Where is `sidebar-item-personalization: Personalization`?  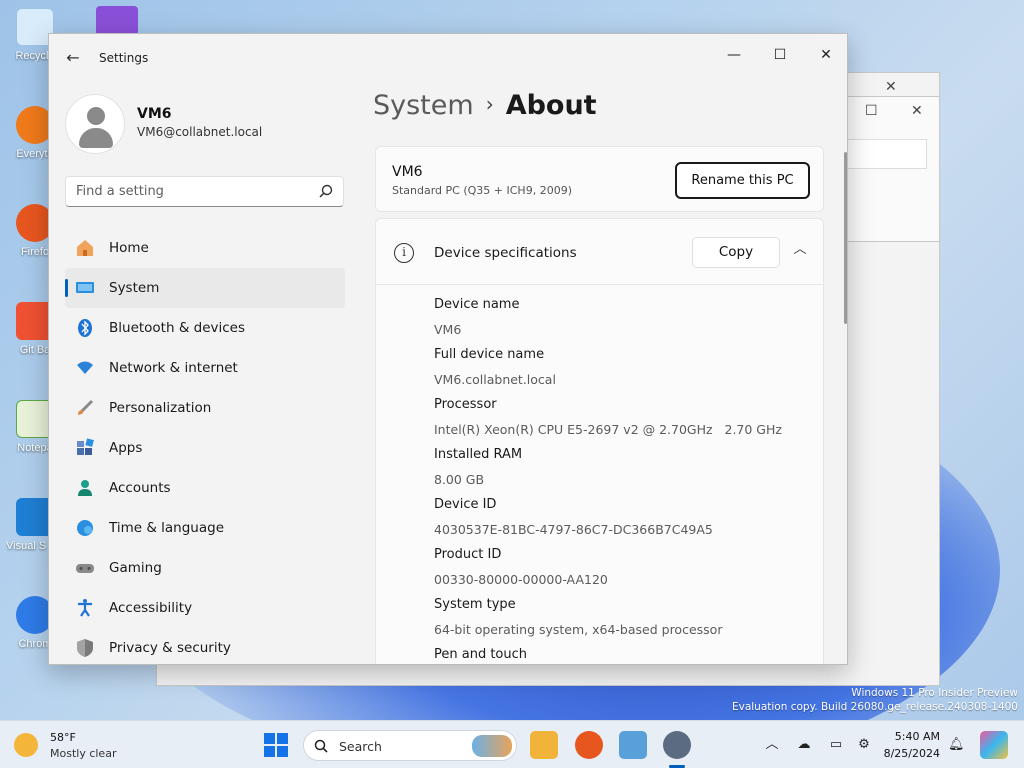
sidebar-item-personalization: Personalization is located at coordinates (205, 408).